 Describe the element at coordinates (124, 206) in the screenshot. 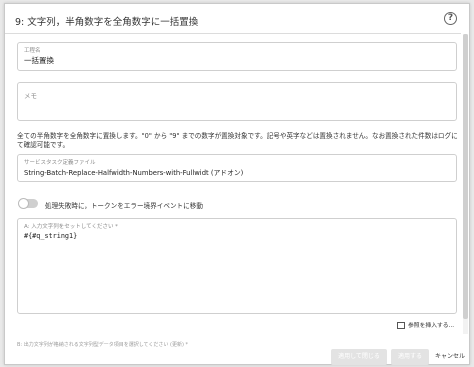

I see `error-toggle-label: 処理失敗時に，トークンをエラー境界イベントに移動` at that location.